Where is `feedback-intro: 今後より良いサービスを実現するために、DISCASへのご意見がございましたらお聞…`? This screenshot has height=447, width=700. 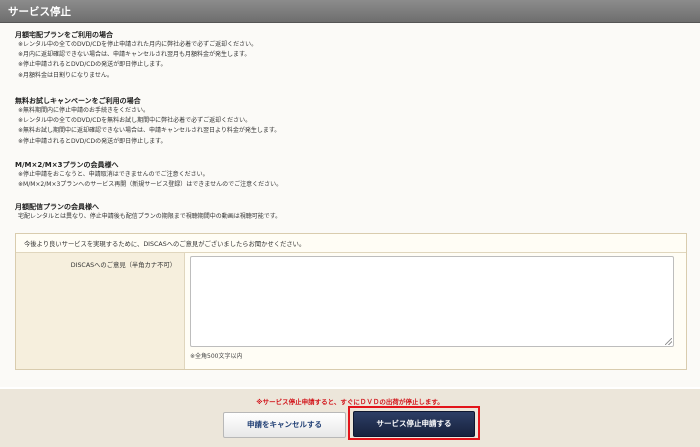
feedback-intro: 今後より良いサービスを実現するために、DISCASへのご意見がございましたらお聞… is located at coordinates (165, 244).